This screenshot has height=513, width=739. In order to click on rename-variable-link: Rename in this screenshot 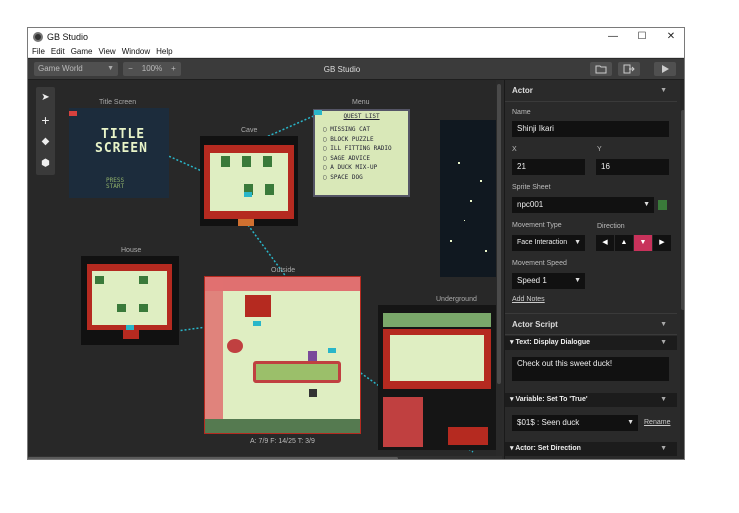, I will do `click(657, 422)`.